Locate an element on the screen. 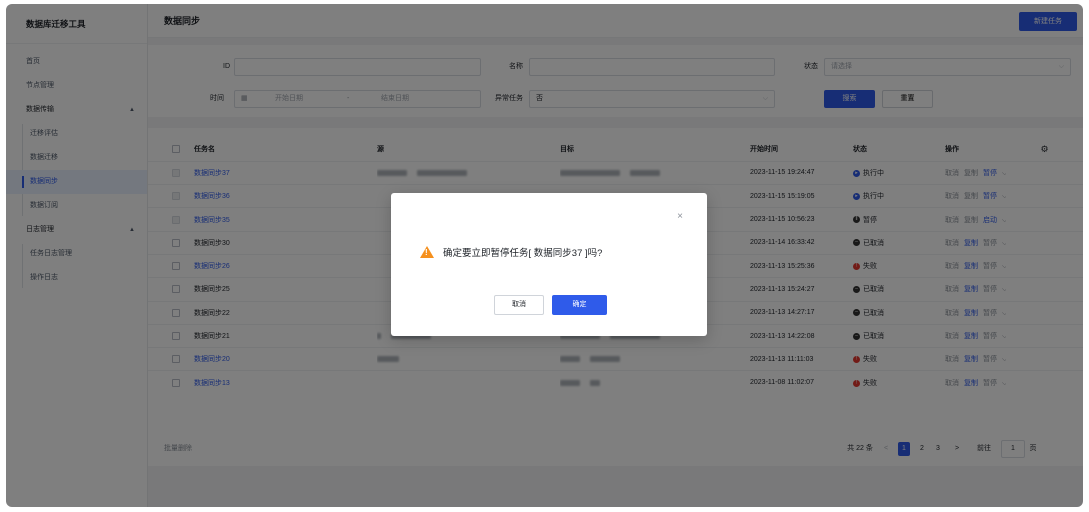 The width and height of the screenshot is (1089, 512). confirm-pause-dialog: × 确定要立即暂停任务[ 数据同步37 ]吗? 取消 确定 is located at coordinates (549, 264).